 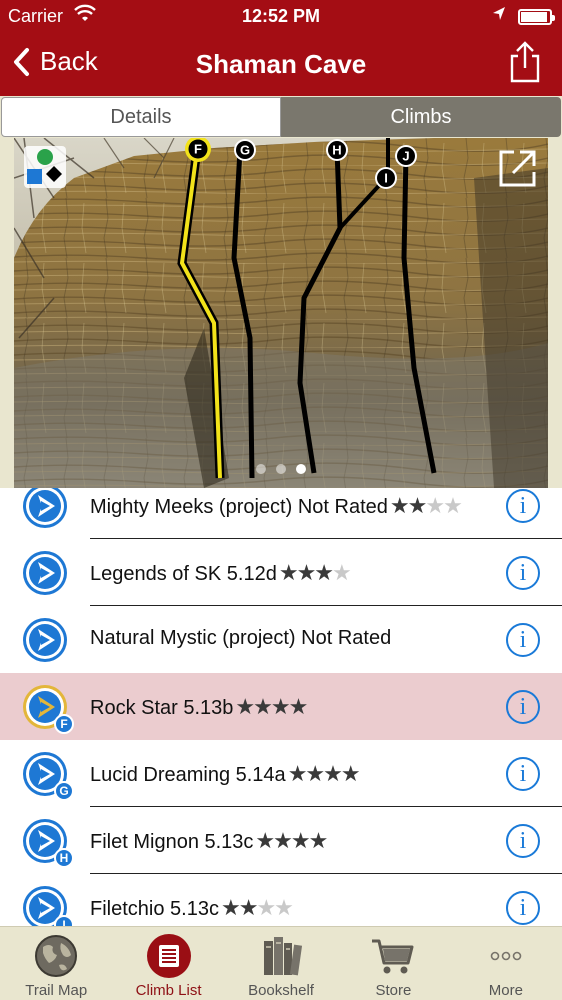 What do you see at coordinates (56, 963) in the screenshot?
I see `tab-trail-map: Trail Map` at bounding box center [56, 963].